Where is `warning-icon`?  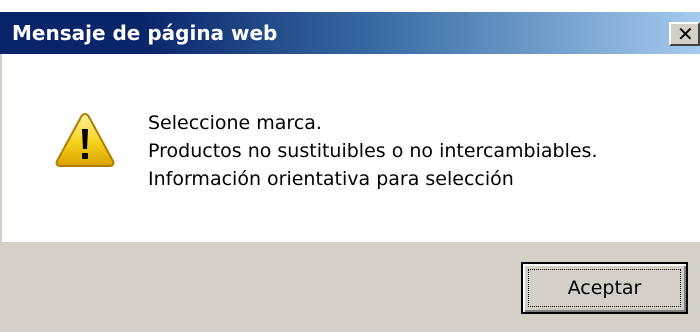 warning-icon is located at coordinates (85, 139).